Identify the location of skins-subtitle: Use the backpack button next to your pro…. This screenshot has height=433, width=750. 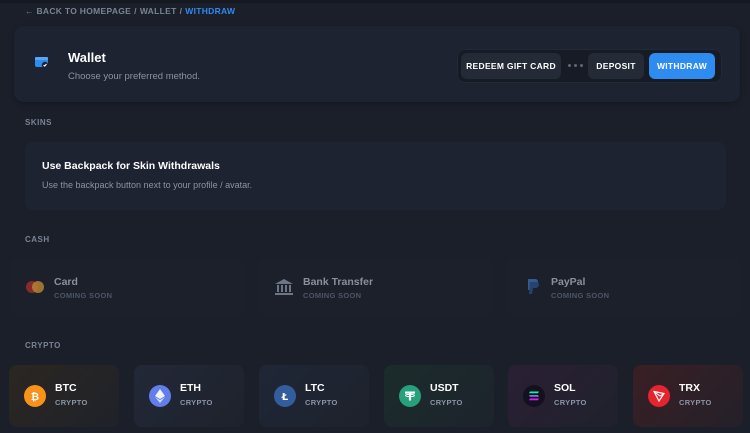
(147, 185).